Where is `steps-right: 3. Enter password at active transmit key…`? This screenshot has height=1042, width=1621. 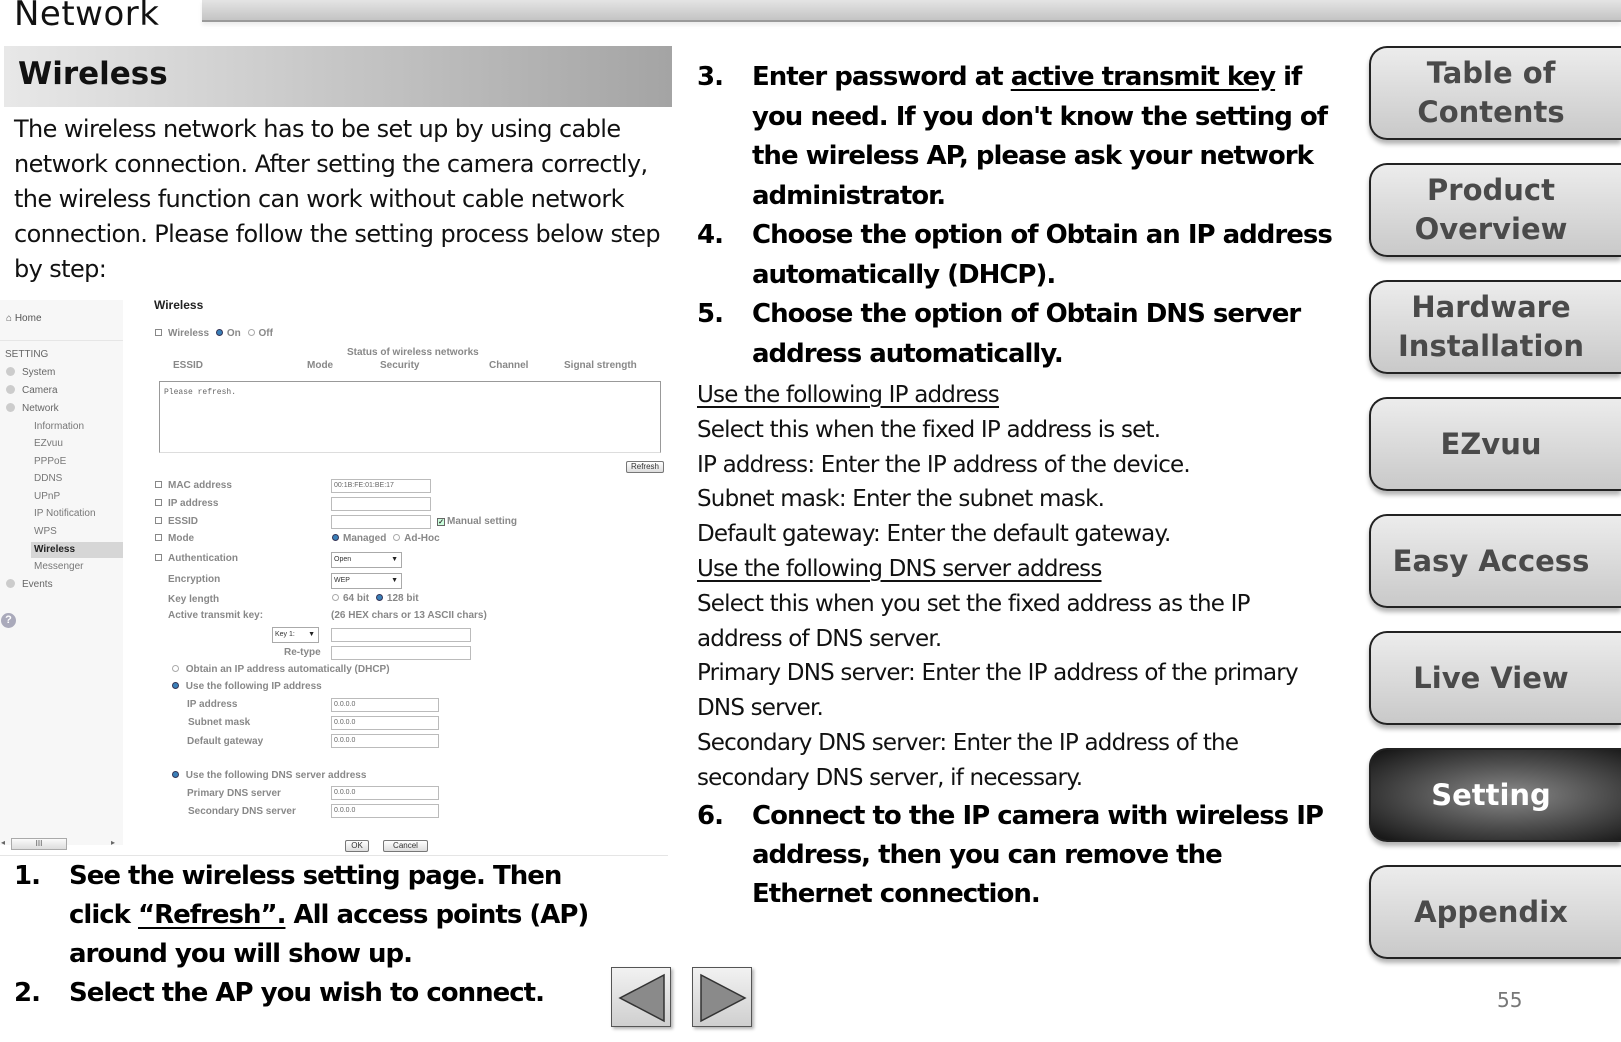 steps-right: 3. Enter password at active transmit key… is located at coordinates (1017, 216).